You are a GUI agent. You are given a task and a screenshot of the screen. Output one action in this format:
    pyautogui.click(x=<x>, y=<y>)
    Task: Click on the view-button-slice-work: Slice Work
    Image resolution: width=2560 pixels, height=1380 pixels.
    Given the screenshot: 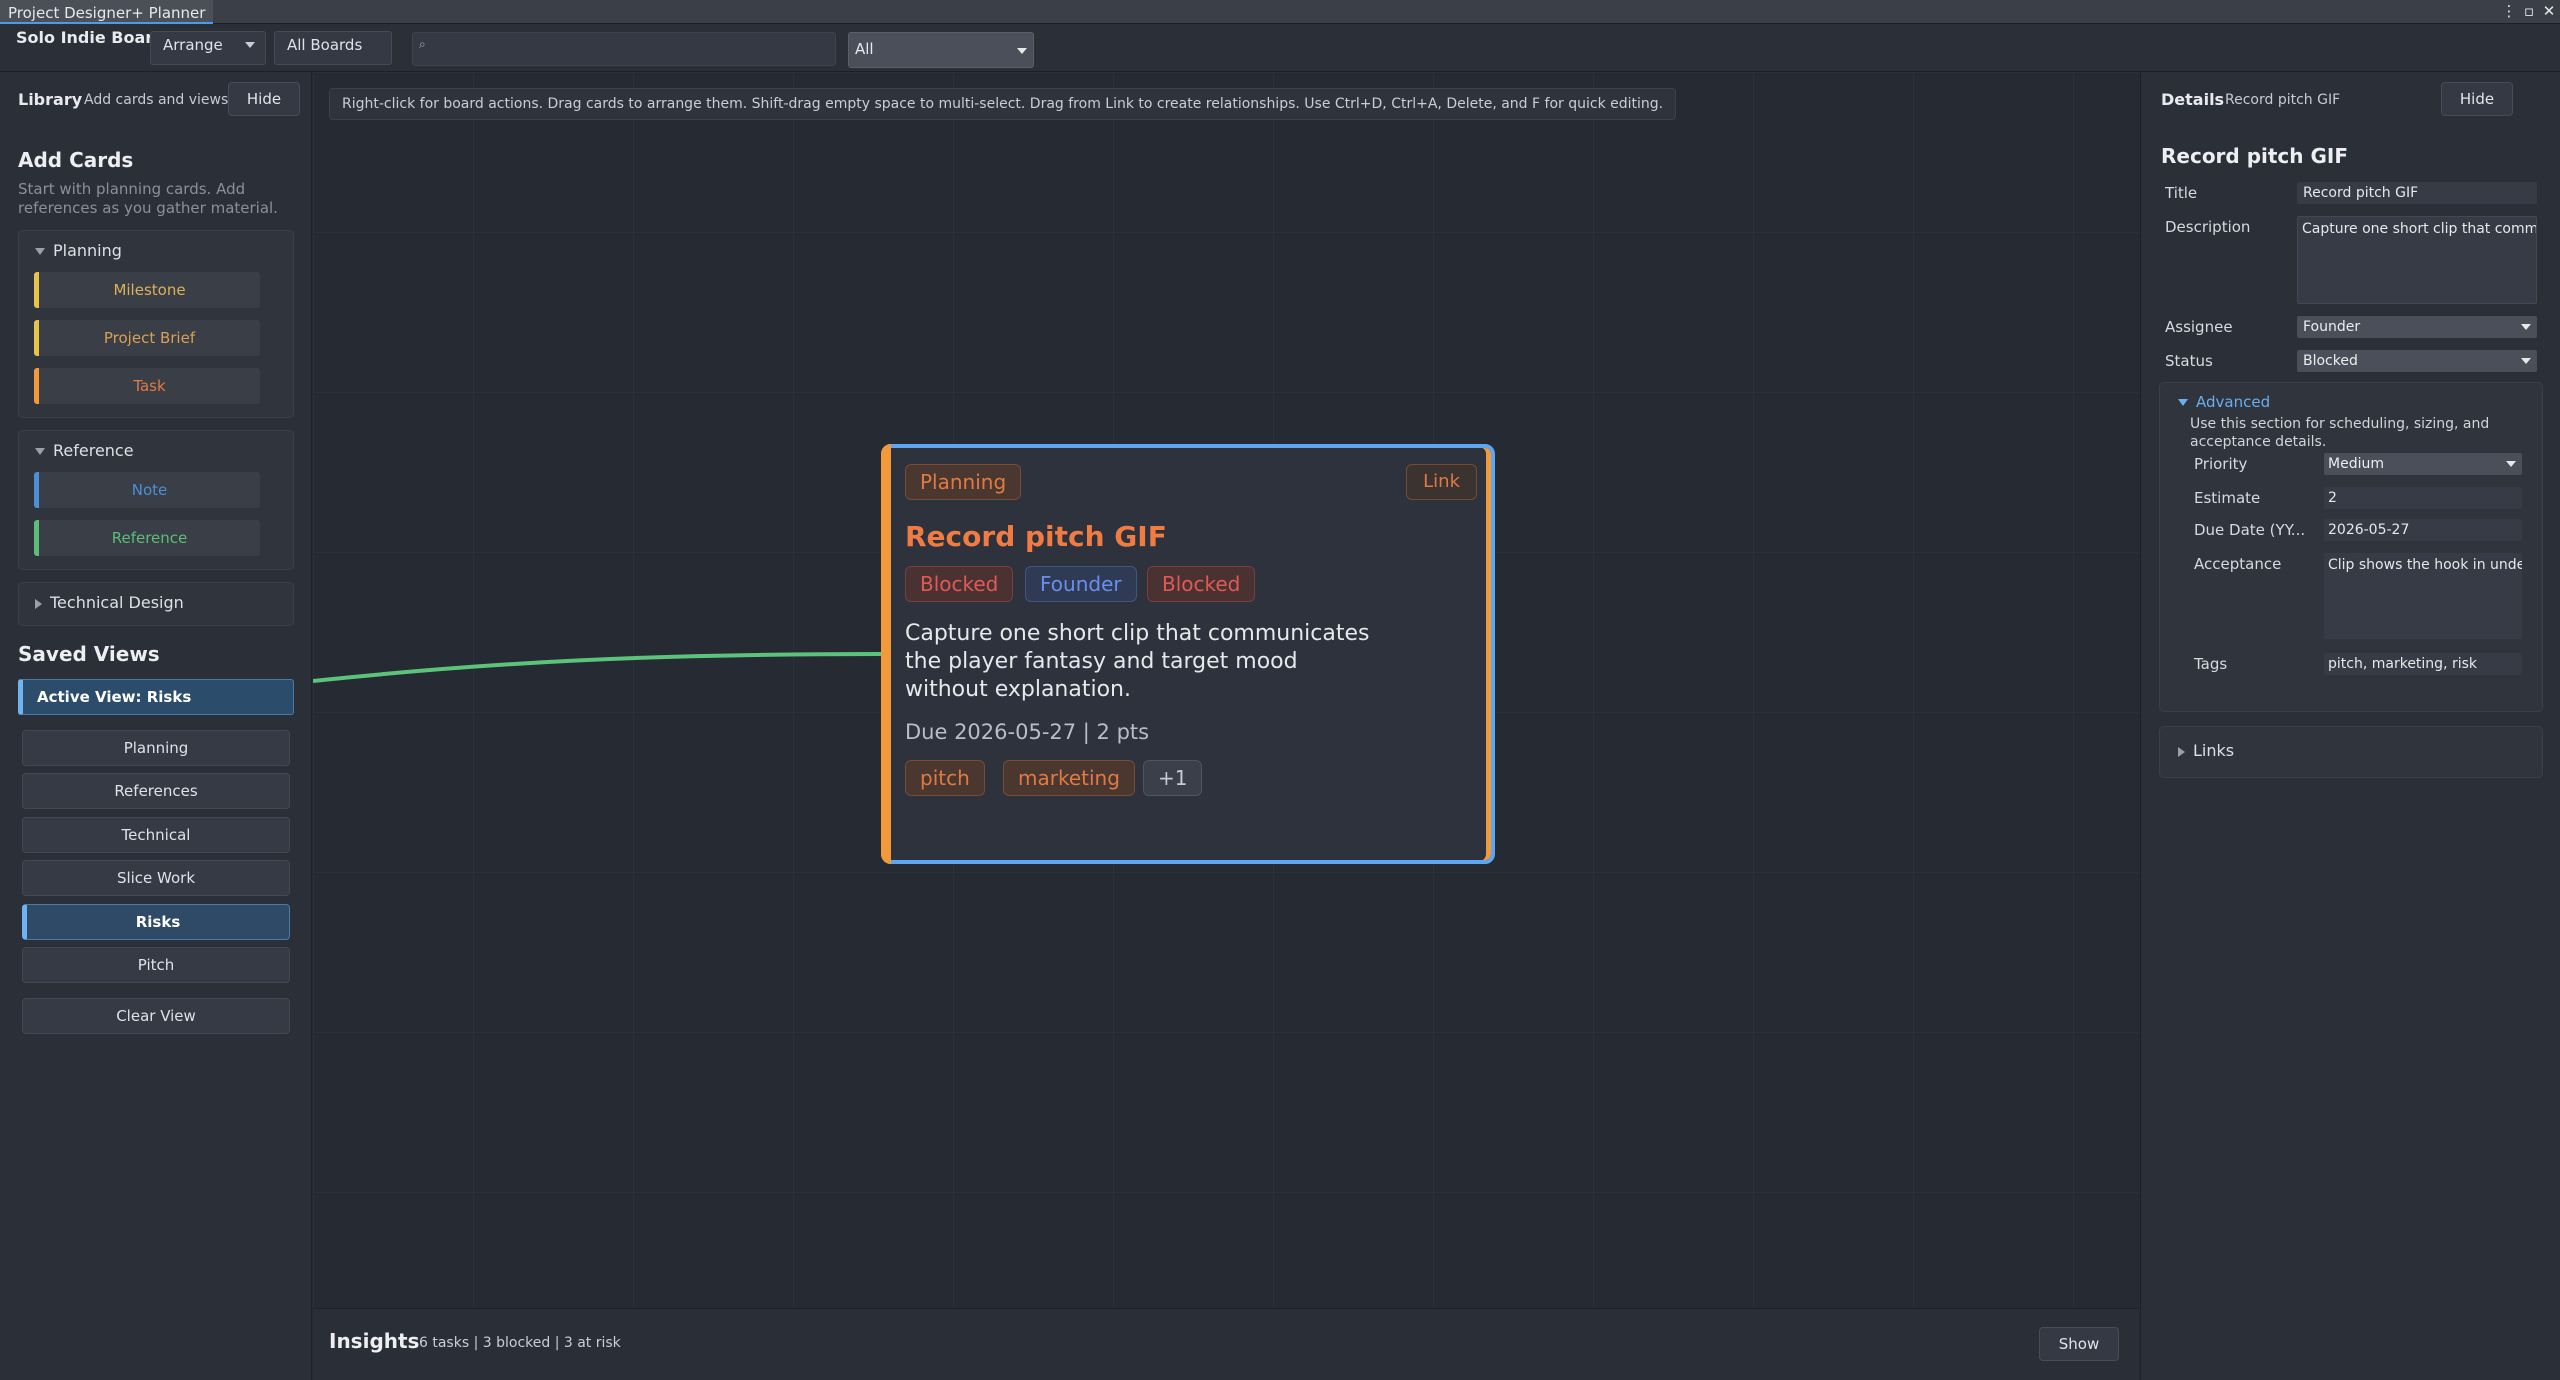 What is the action you would take?
    pyautogui.click(x=156, y=878)
    